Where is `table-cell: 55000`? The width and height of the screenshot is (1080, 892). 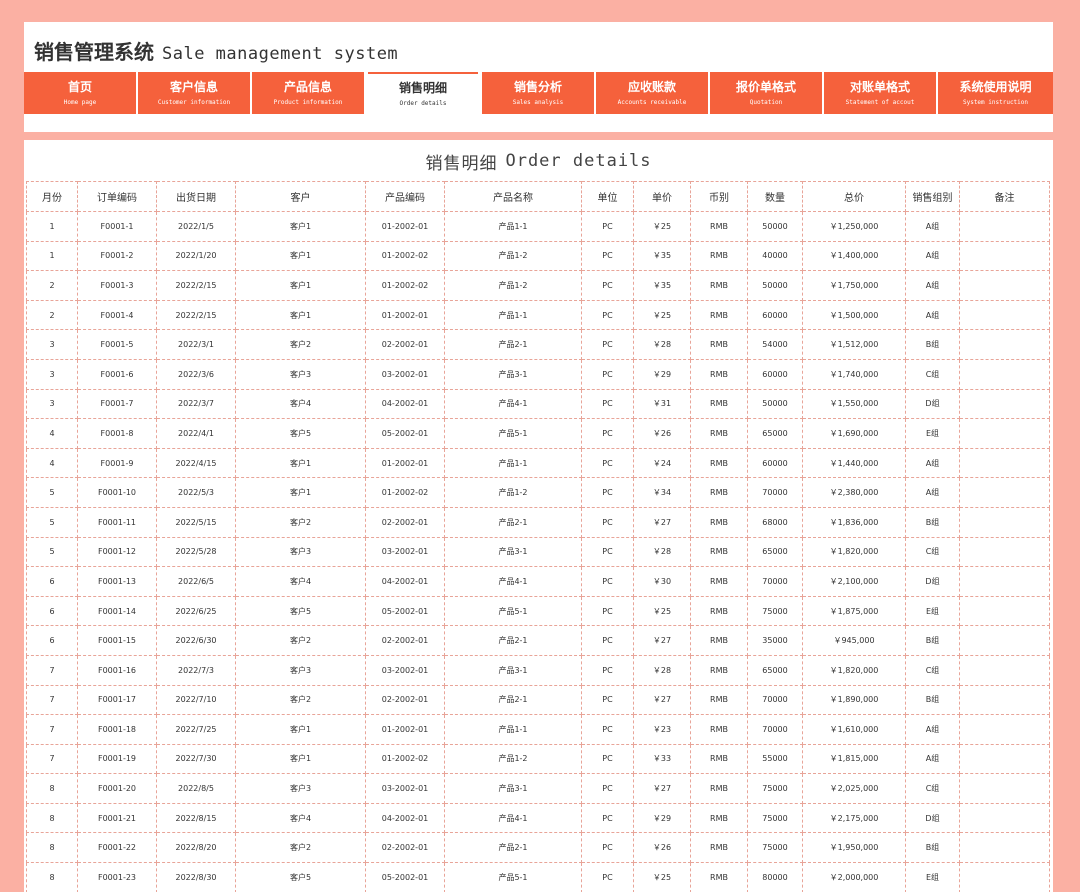
table-cell: 55000 is located at coordinates (775, 759).